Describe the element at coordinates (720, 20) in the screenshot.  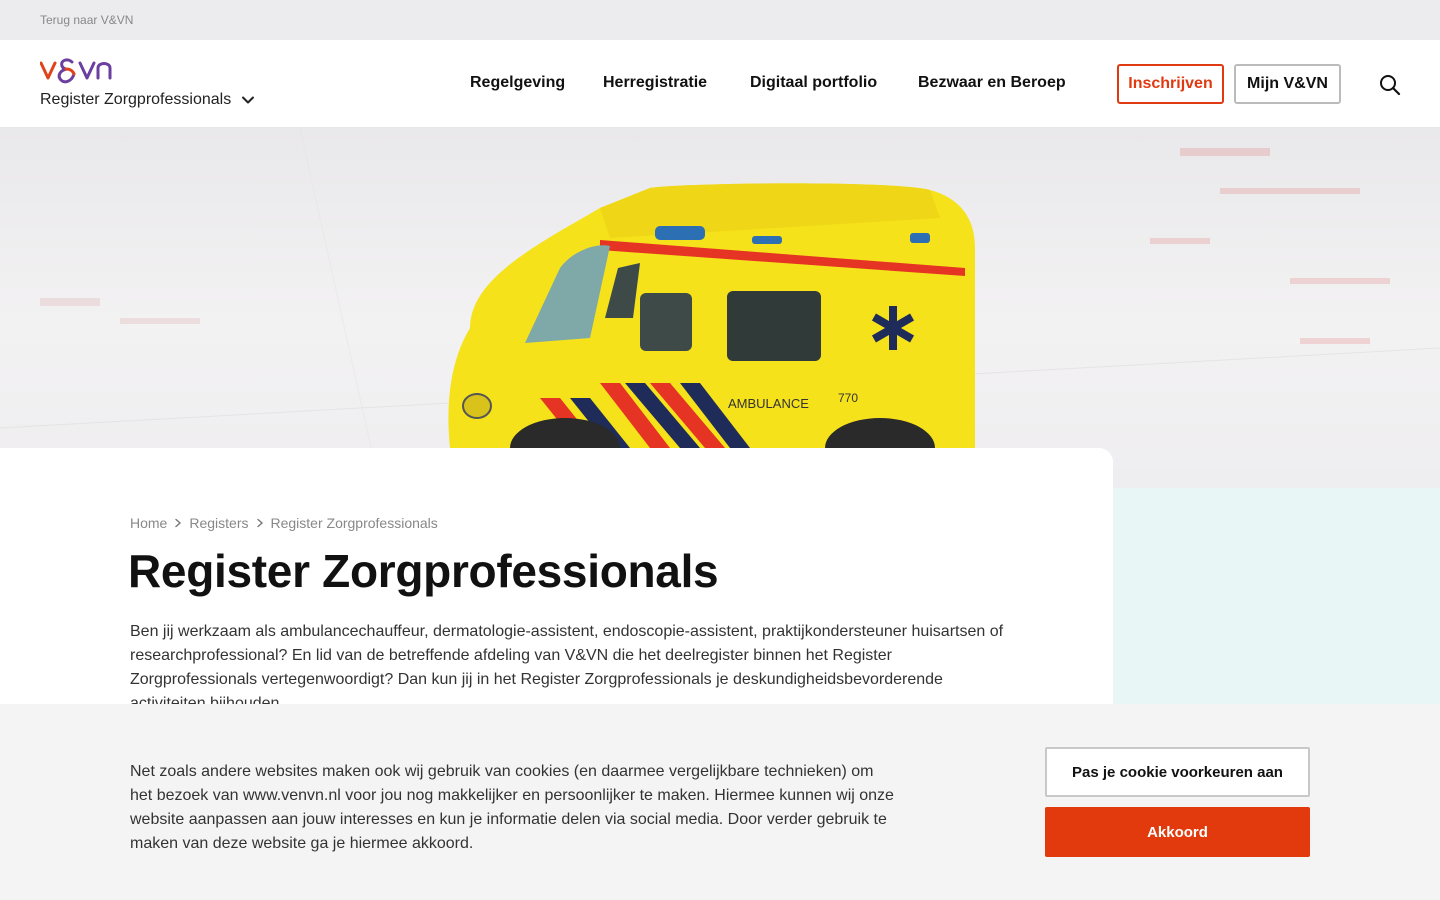
I see `top-bar: Terug naar V&VN` at that location.